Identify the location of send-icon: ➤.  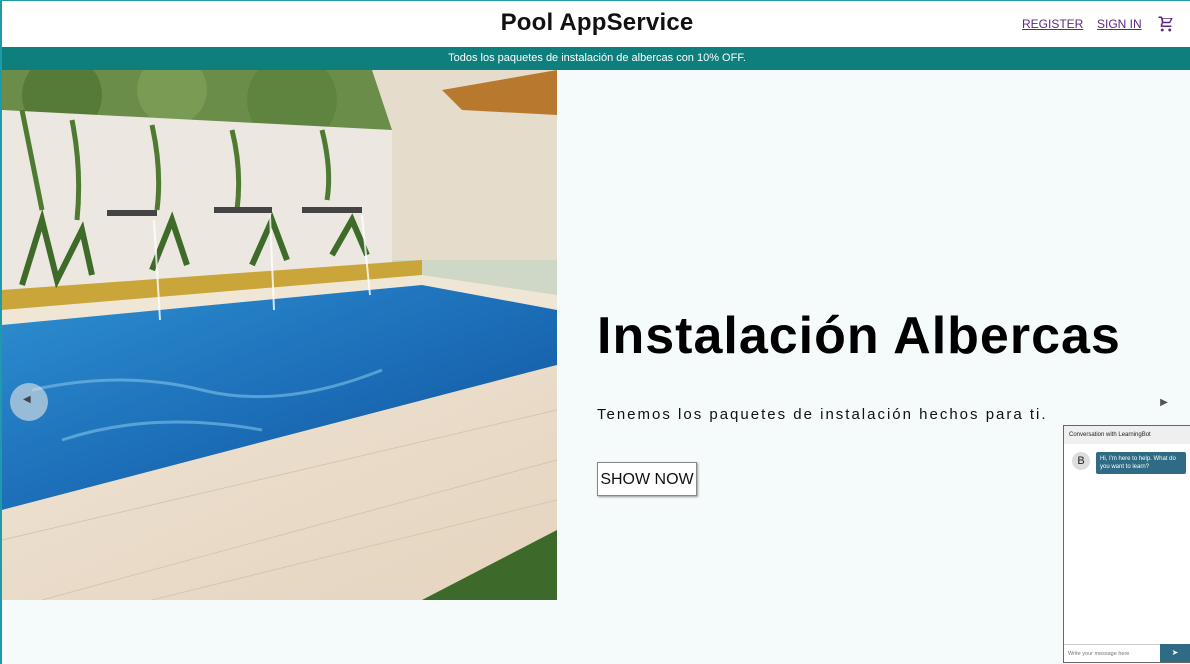
(1175, 652).